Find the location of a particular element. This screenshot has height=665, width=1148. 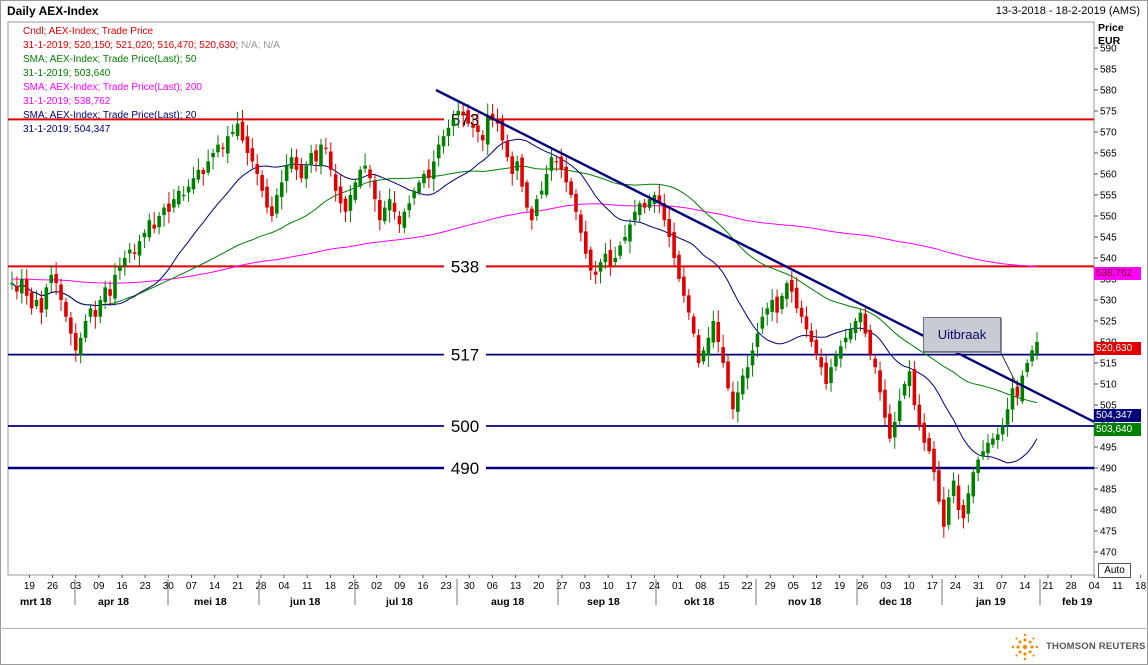

x-month-label: mrt 18 is located at coordinates (36, 602).